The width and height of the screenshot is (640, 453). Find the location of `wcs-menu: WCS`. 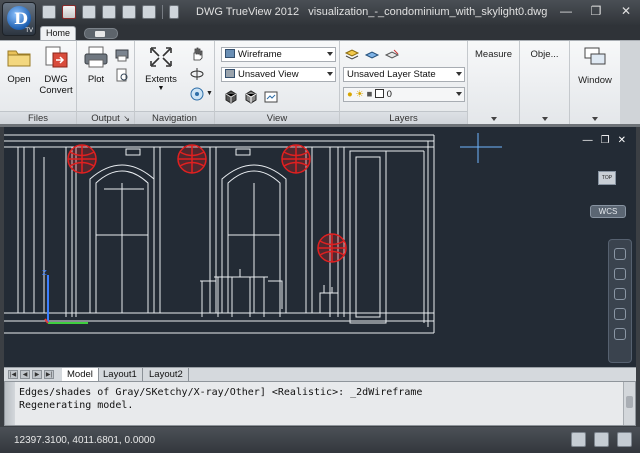

wcs-menu: WCS is located at coordinates (608, 211).